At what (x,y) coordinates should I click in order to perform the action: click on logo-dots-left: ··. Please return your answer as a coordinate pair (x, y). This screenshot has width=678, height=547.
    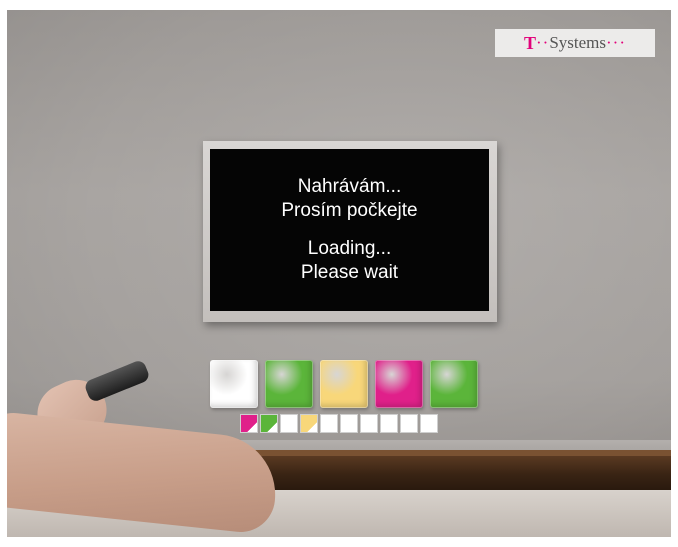
    Looking at the image, I should click on (543, 42).